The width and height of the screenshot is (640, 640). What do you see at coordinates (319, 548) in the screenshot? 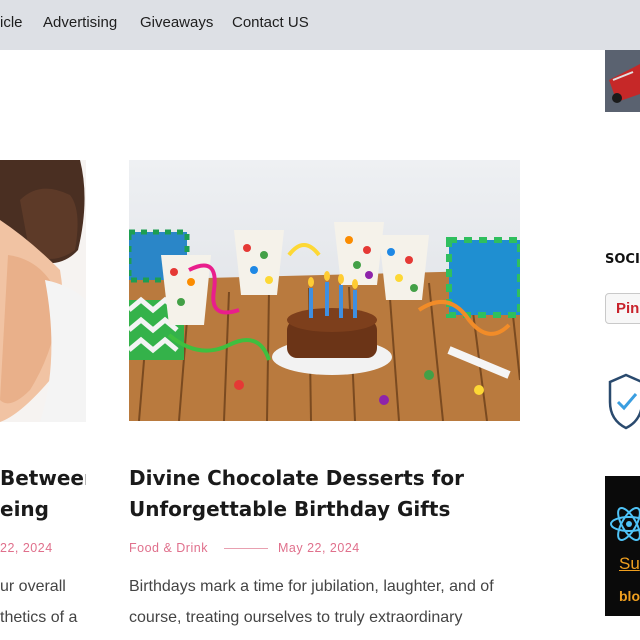
I see `main-post-date: May 22, 2024` at bounding box center [319, 548].